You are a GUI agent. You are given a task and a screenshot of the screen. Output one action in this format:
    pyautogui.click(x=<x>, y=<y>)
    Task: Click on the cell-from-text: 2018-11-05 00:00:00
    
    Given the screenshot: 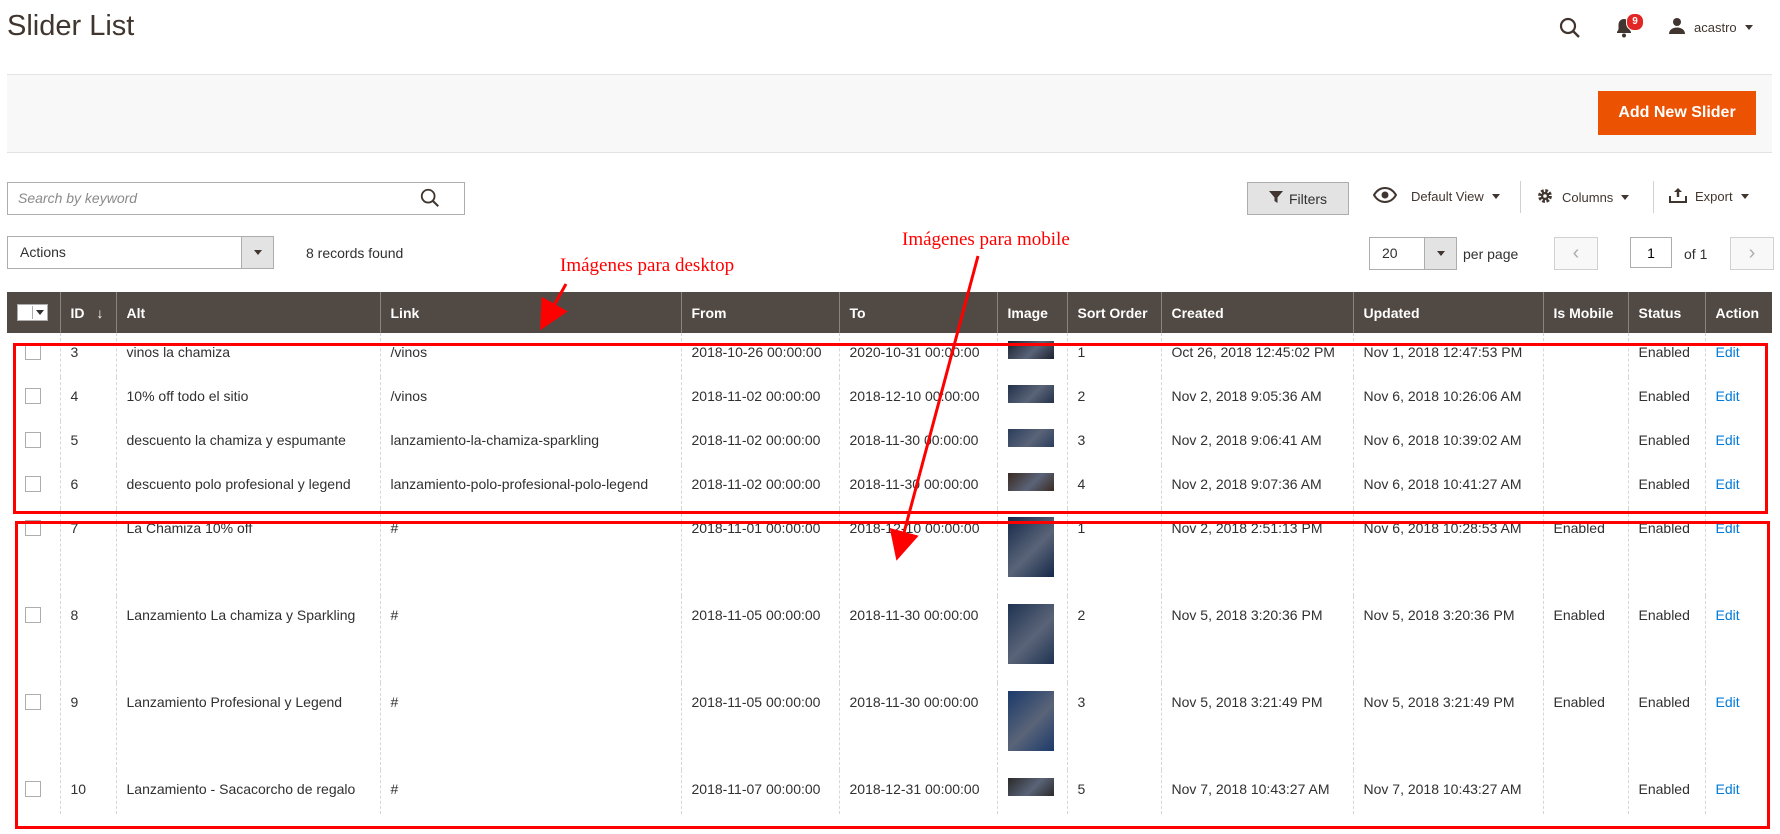 What is the action you would take?
    pyautogui.click(x=756, y=615)
    